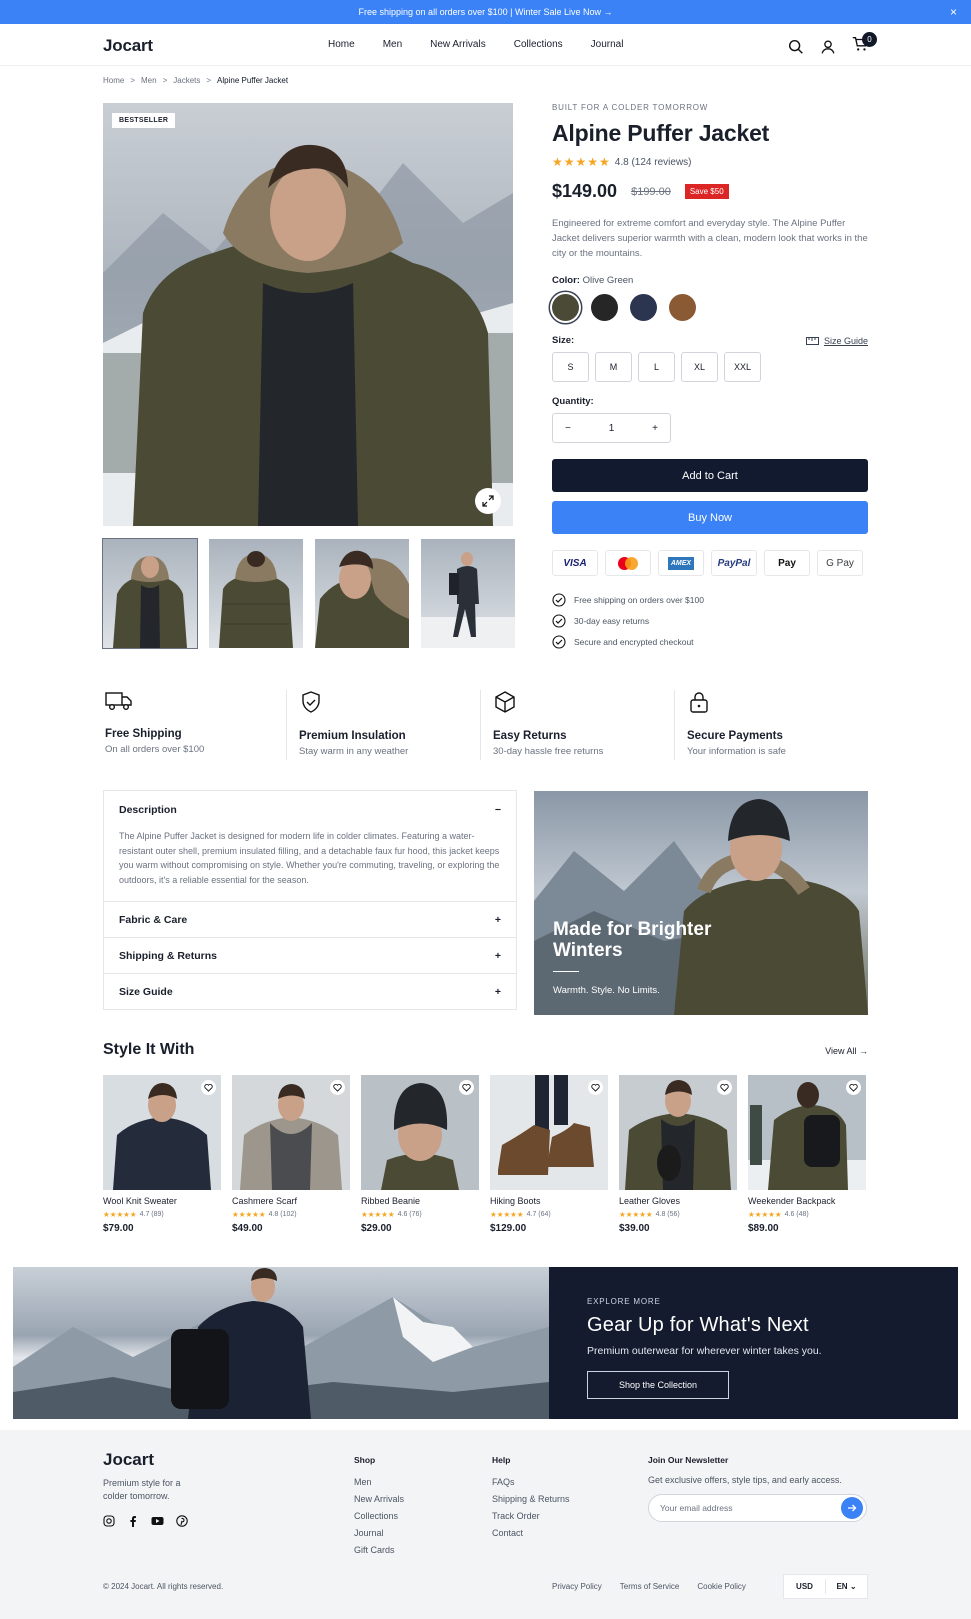 The image size is (971, 1619). Describe the element at coordinates (310, 919) in the screenshot. I see `accordion-fabric-care-header: Fabric & Care +` at that location.